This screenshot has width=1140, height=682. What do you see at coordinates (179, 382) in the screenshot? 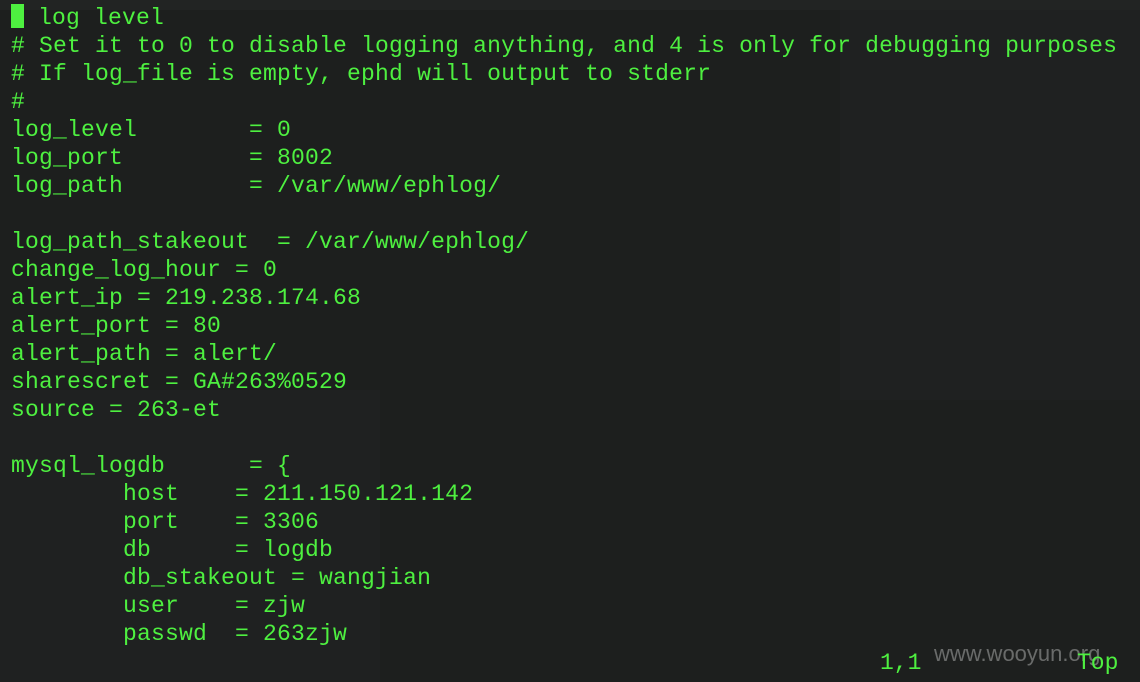
I see `editor-line-14: sharescret = GA#263%0529` at bounding box center [179, 382].